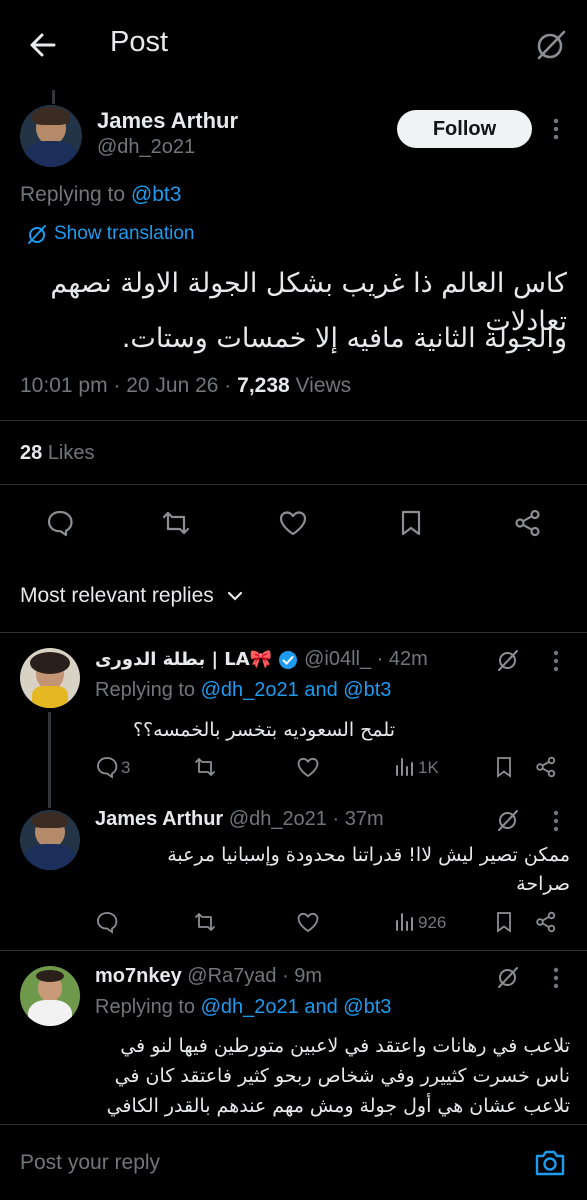  I want to click on likes-stat: 28 Likes, so click(57, 453).